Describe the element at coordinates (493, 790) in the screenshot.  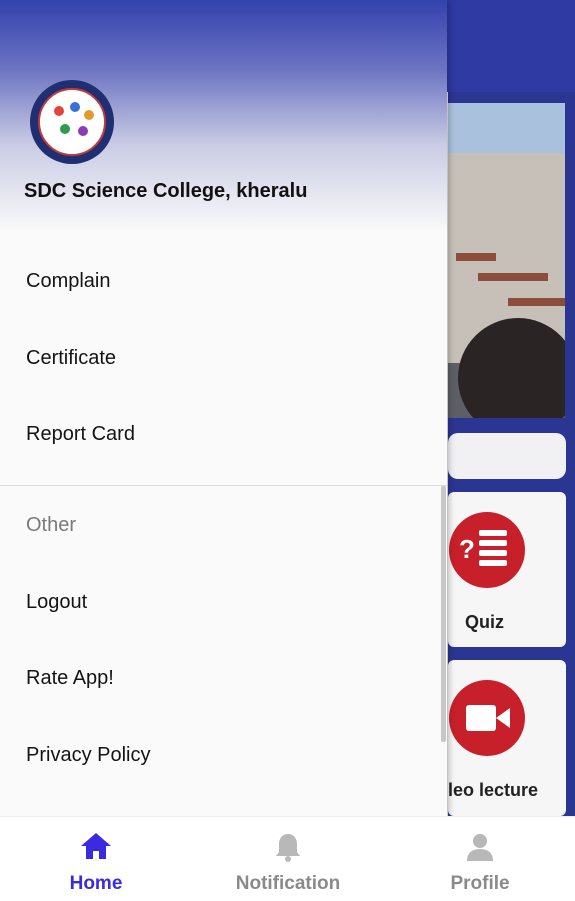
I see `video-lecture-label: leo lecture` at that location.